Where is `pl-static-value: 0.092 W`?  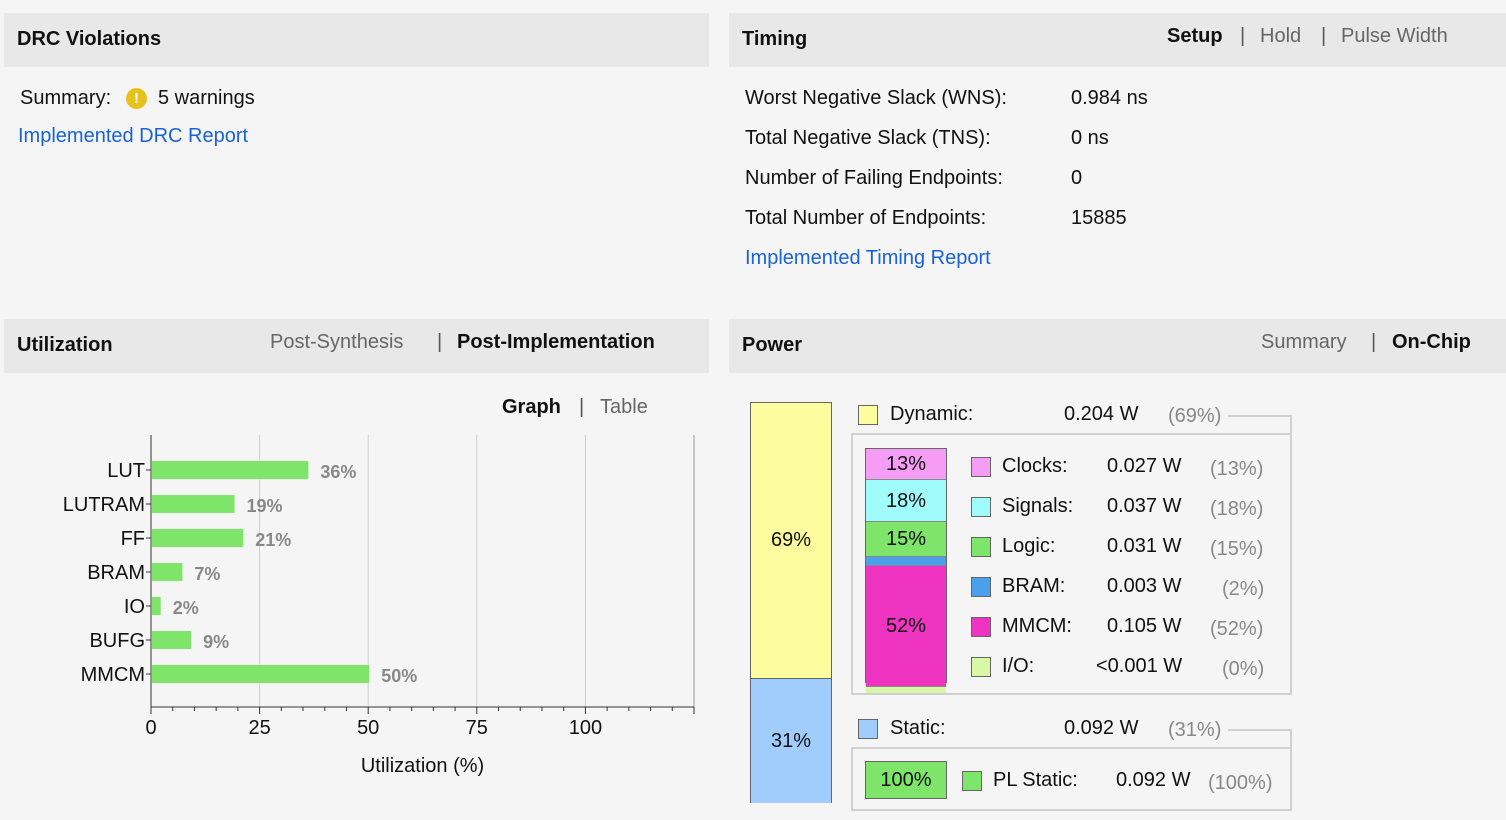
pl-static-value: 0.092 W is located at coordinates (1153, 780).